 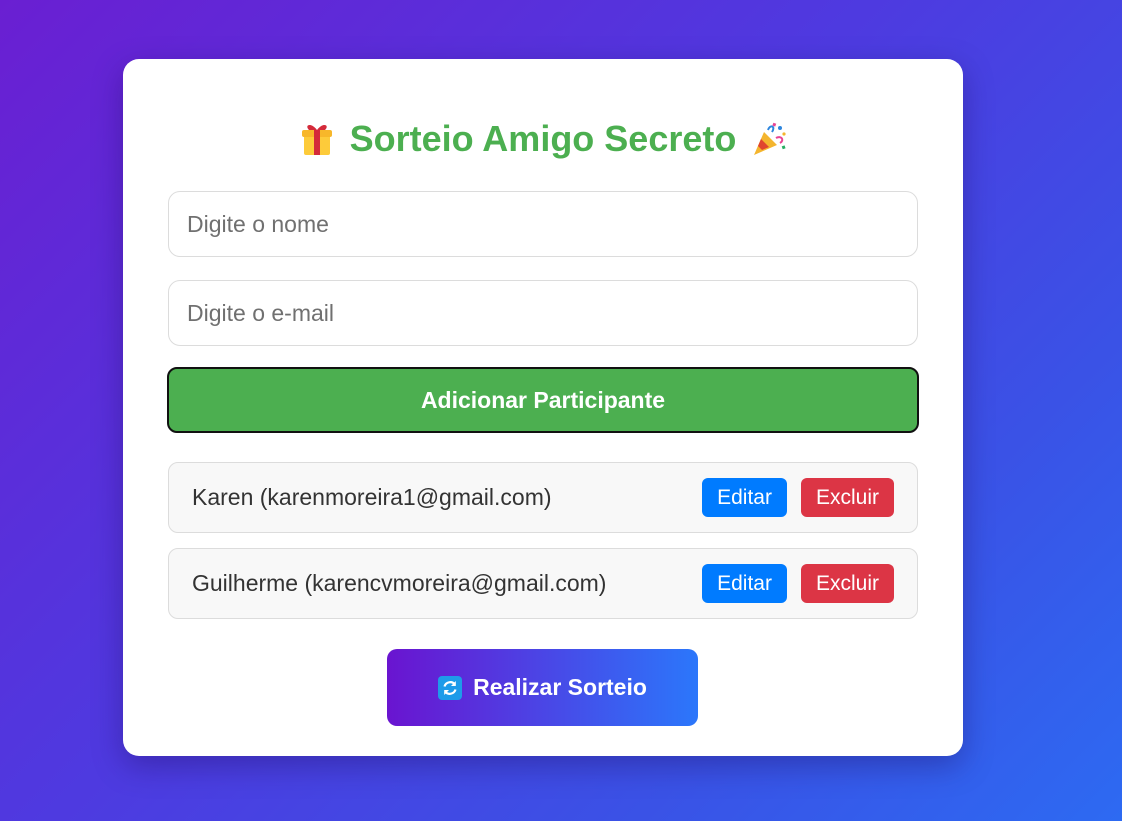 I want to click on title-row: Sorteio Amigo Secreto, so click(x=543, y=139).